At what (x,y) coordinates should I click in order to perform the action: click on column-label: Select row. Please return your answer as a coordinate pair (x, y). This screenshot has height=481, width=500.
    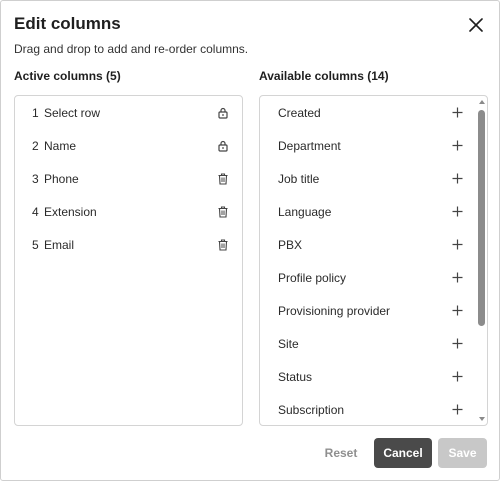
    Looking at the image, I should click on (72, 112).